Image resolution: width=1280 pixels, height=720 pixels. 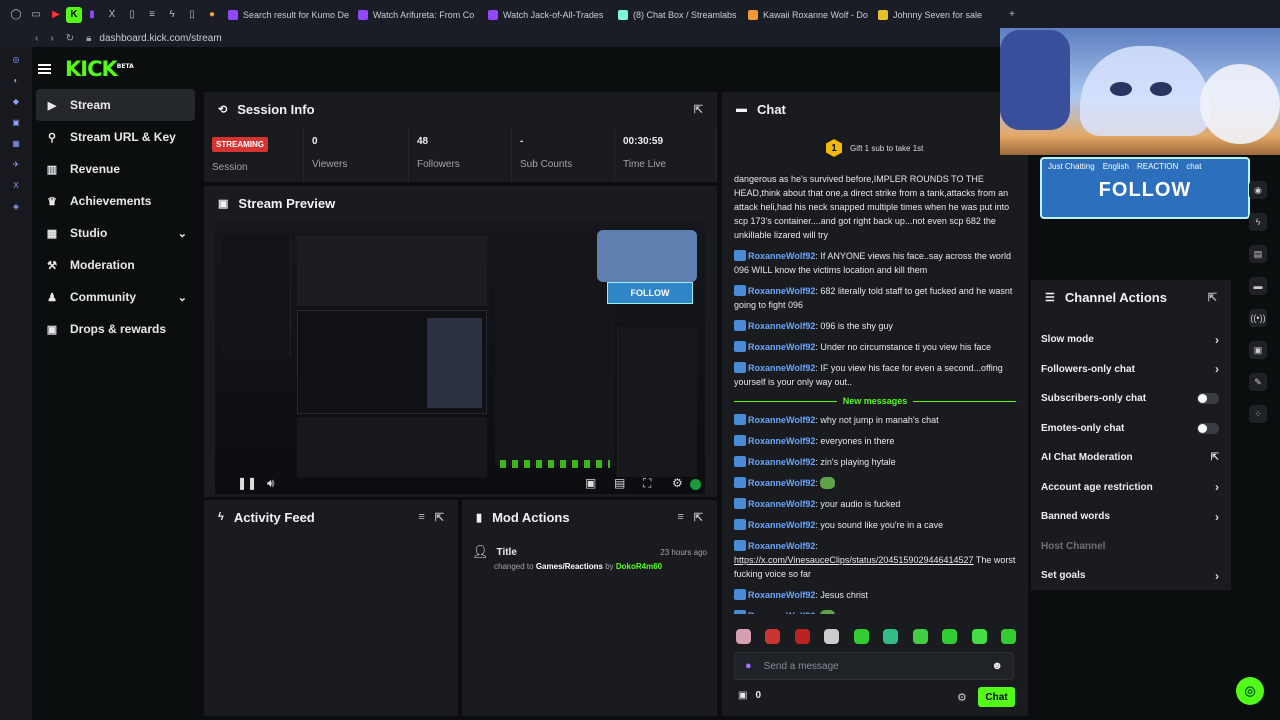 I want to click on sidebar-app-icon: ◈, so click(x=16, y=206).